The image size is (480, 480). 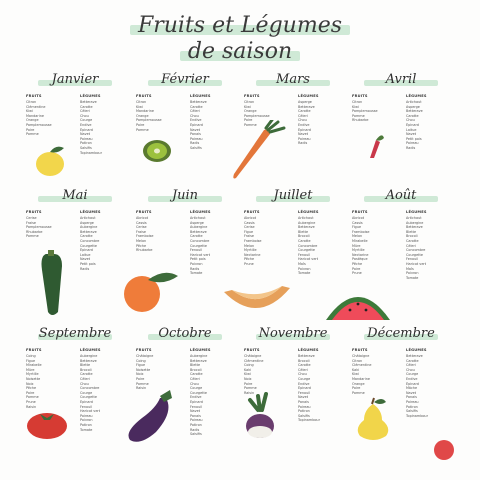 What do you see at coordinates (49, 227) in the screenshot?
I see `produce-list: Cerise Fraise Pamplemousse Rhubarbe Pomme` at bounding box center [49, 227].